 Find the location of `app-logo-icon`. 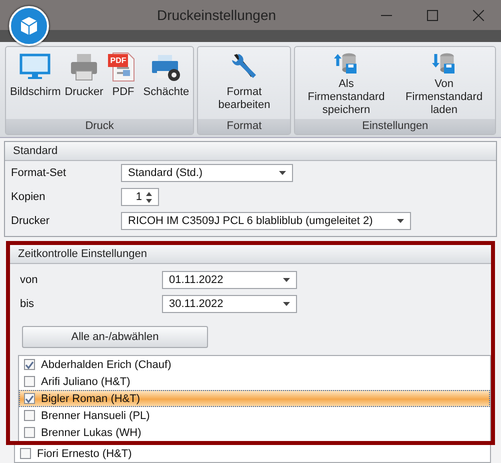

app-logo-icon is located at coordinates (29, 26).